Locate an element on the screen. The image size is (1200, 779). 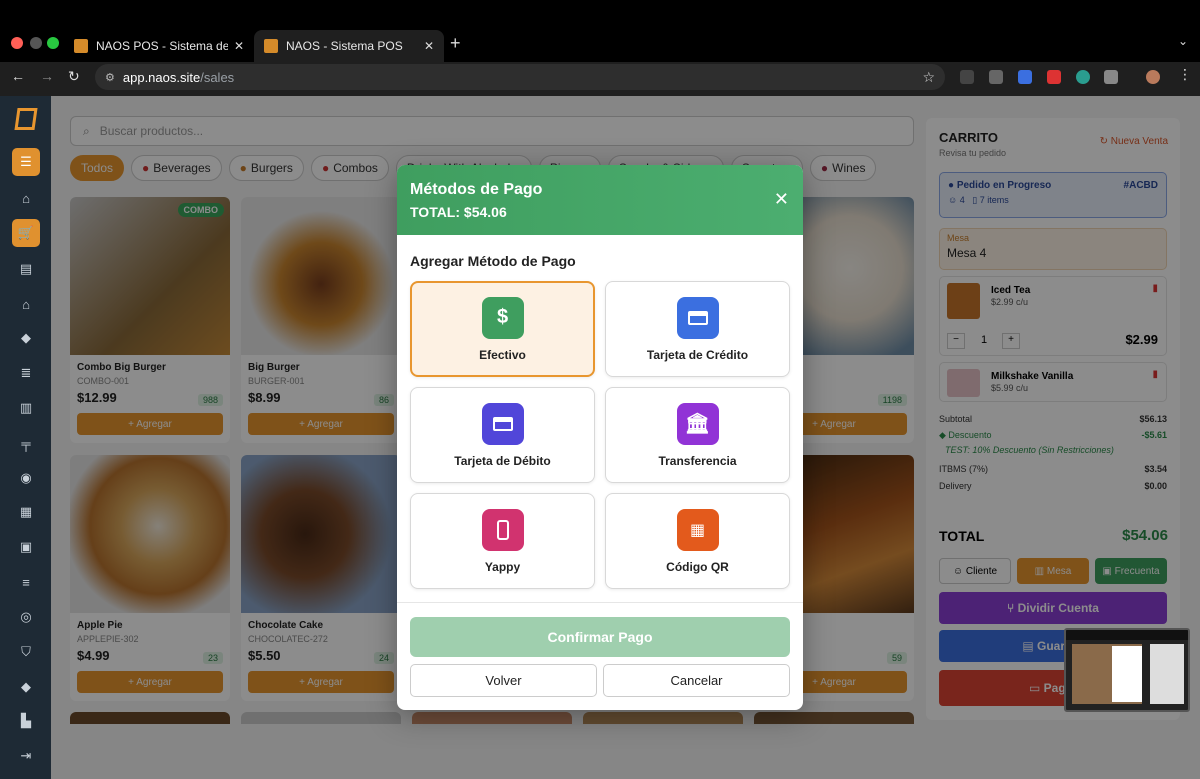
document-icon: ≡ is located at coordinates (26, 582).